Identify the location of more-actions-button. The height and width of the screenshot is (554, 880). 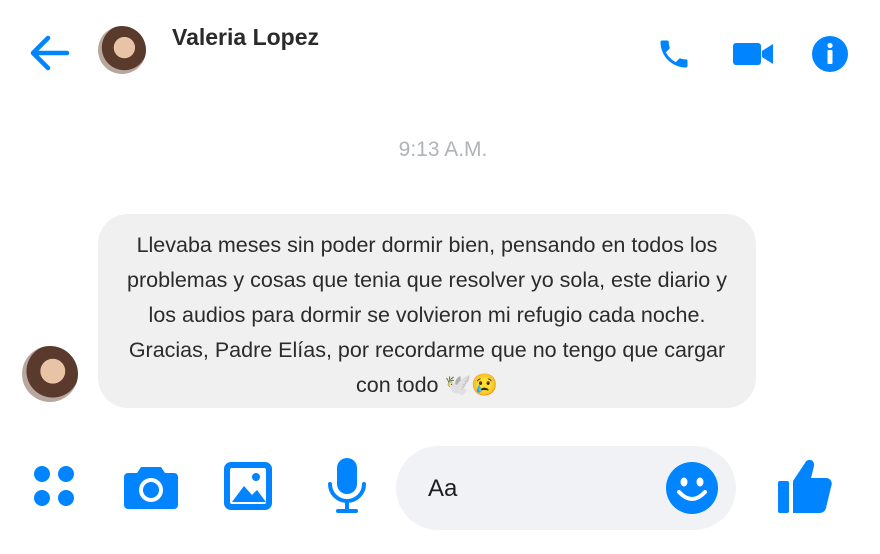
(54, 486).